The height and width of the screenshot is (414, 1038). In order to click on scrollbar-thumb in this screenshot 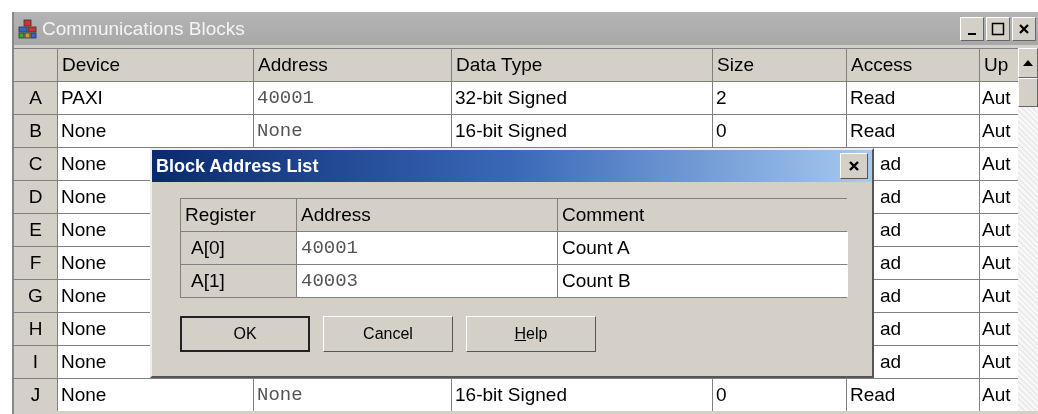, I will do `click(1028, 92)`.